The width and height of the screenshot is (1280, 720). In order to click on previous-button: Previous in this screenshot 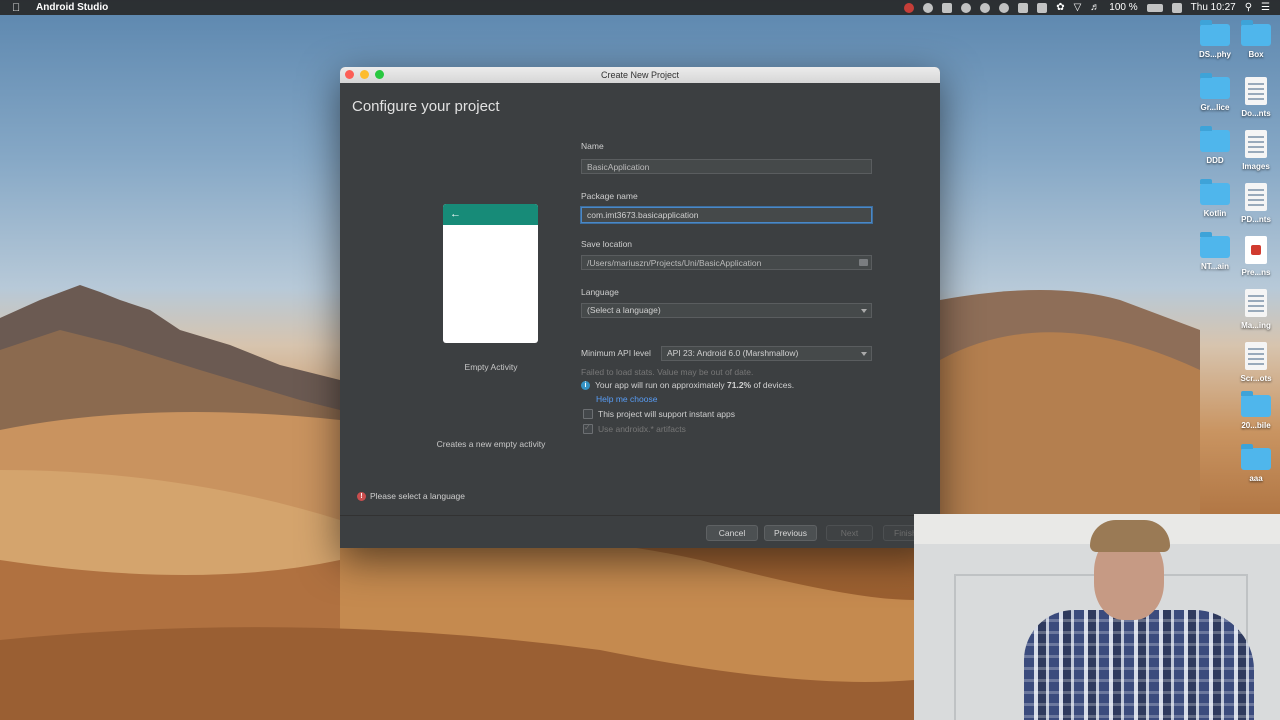, I will do `click(790, 533)`.